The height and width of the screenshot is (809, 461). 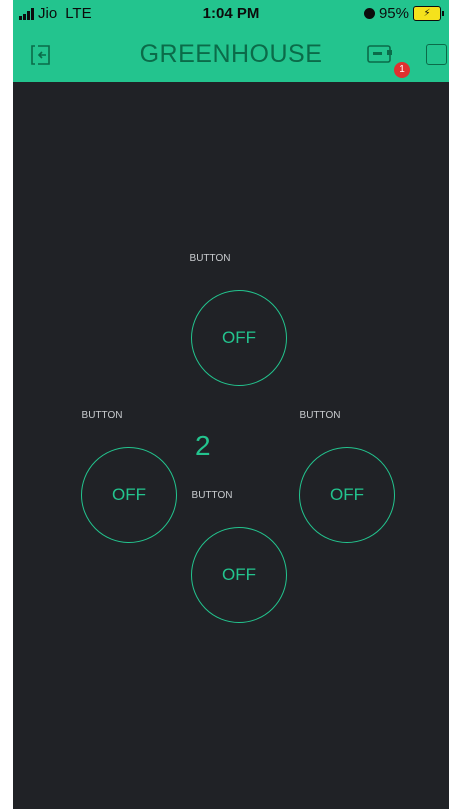 I want to click on button-bottom-state: OFF, so click(x=239, y=574).